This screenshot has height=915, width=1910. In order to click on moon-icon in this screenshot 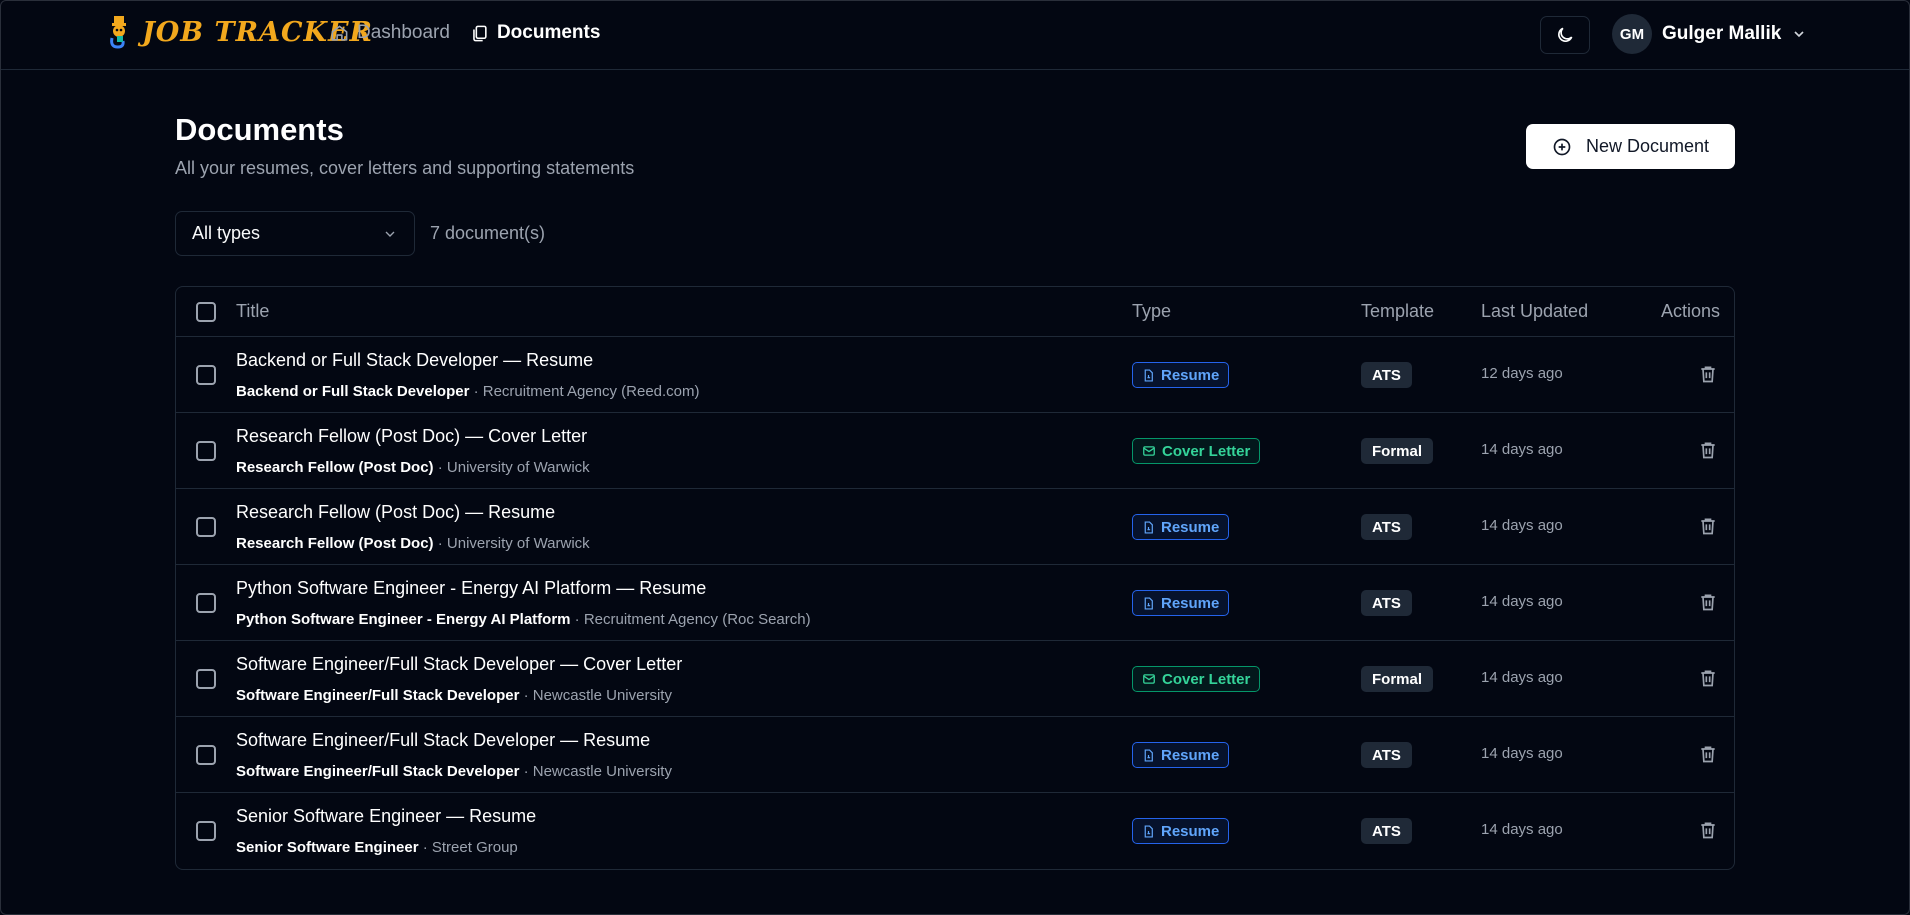, I will do `click(1565, 34)`.